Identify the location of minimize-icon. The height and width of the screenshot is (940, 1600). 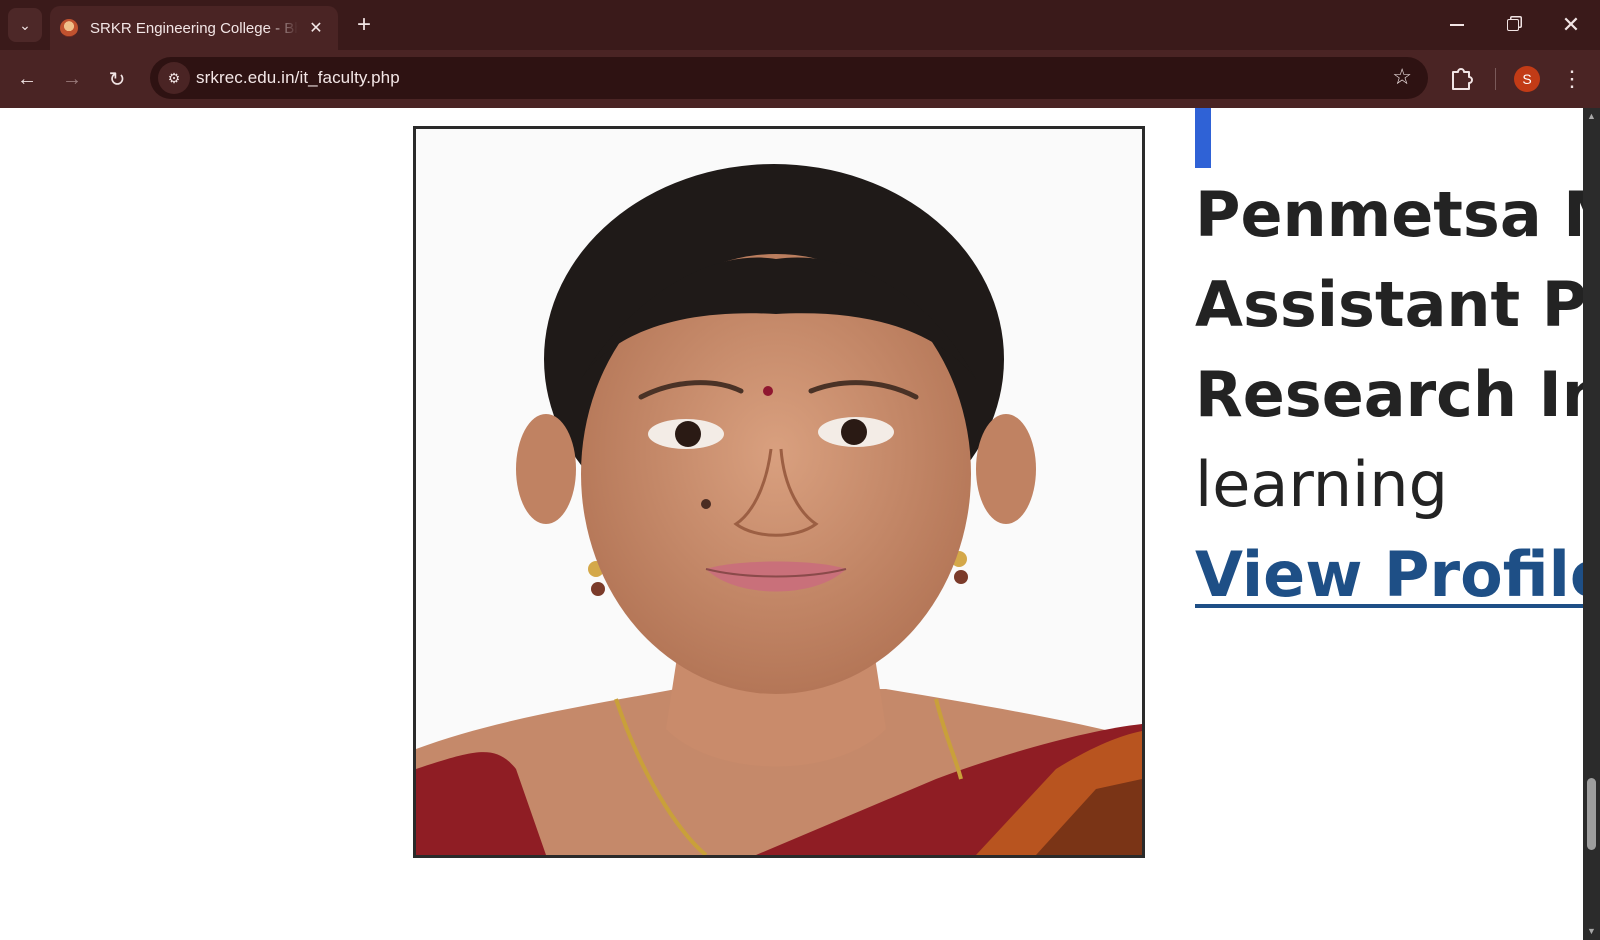
(1457, 25).